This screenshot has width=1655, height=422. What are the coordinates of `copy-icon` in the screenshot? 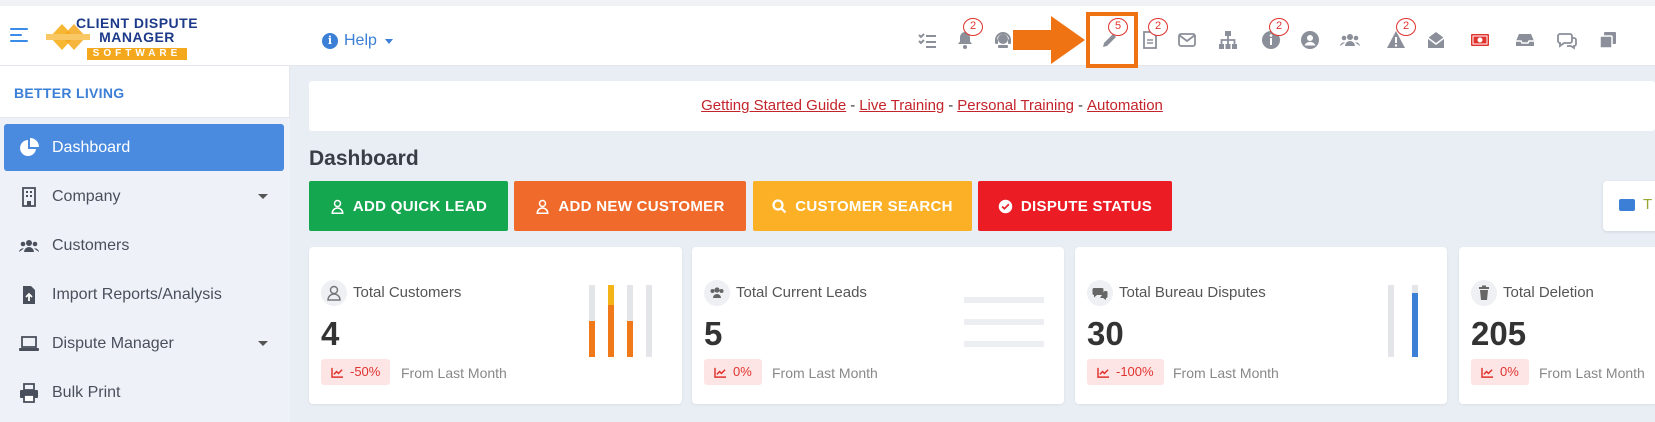 It's located at (1608, 40).